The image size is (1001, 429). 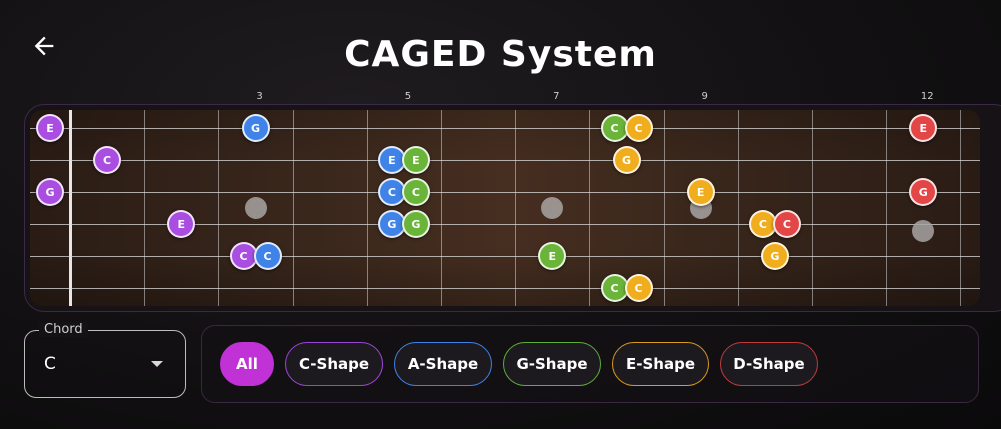 I want to click on chip-e-shape: E-Shape, so click(x=660, y=364).